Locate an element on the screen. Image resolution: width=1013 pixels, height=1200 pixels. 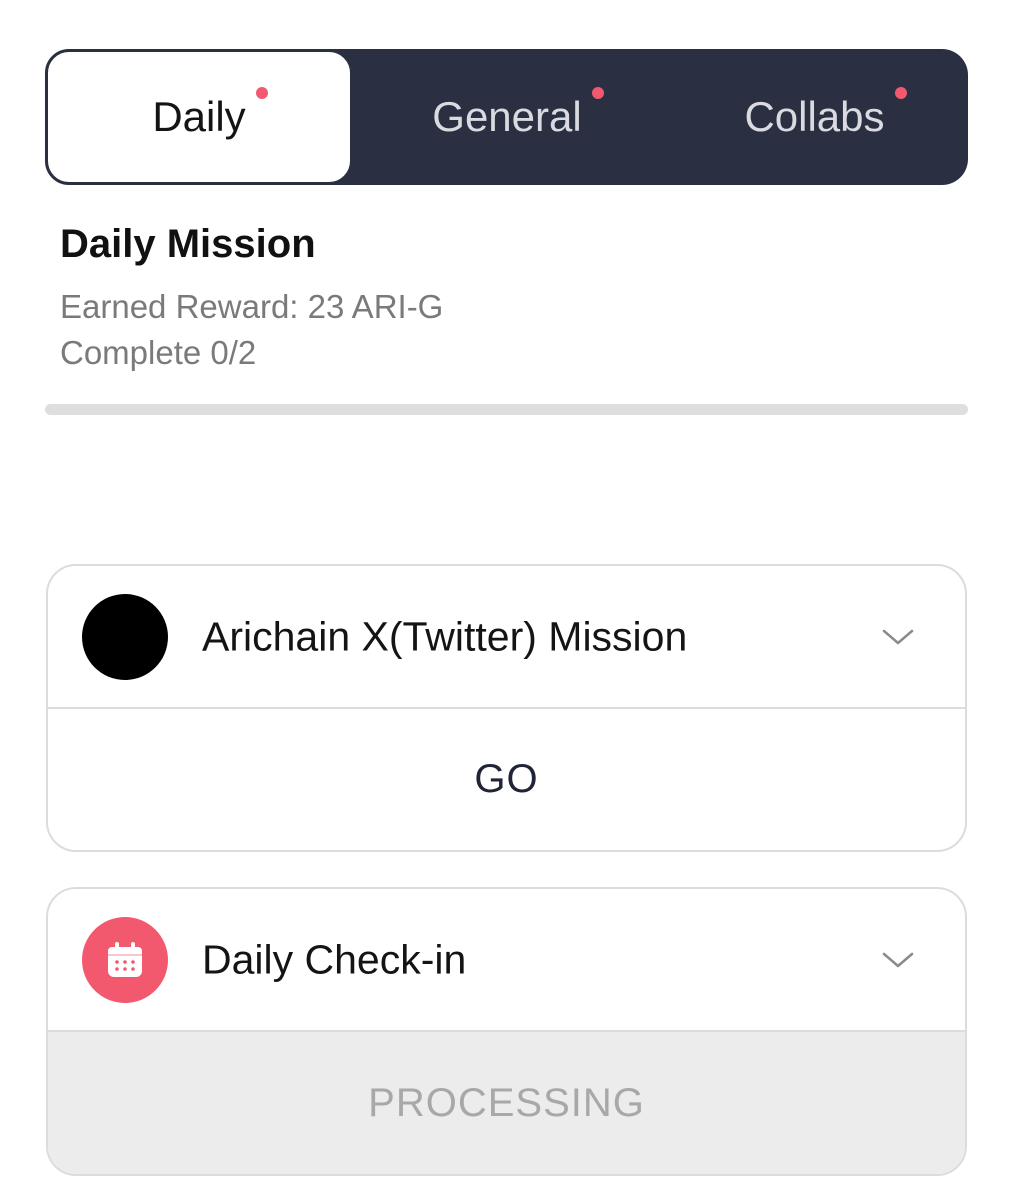
progress-bar is located at coordinates (506, 409).